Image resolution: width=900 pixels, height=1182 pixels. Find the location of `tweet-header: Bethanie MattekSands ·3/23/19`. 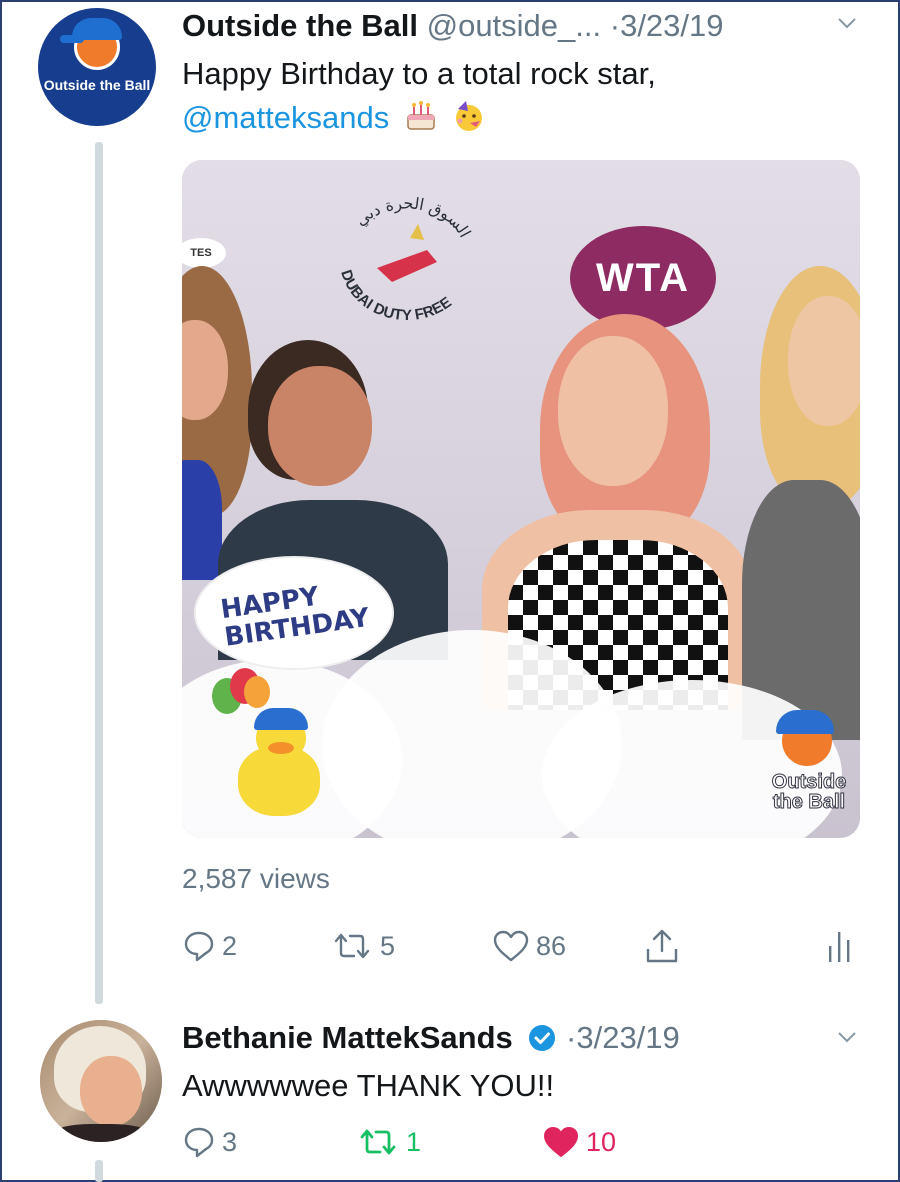

tweet-header: Bethanie MattekSands ·3/23/19 is located at coordinates (527, 1038).